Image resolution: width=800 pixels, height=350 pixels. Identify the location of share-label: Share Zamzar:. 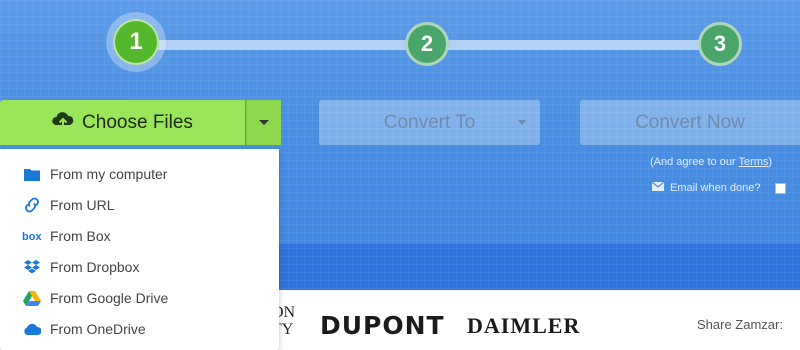
(740, 324).